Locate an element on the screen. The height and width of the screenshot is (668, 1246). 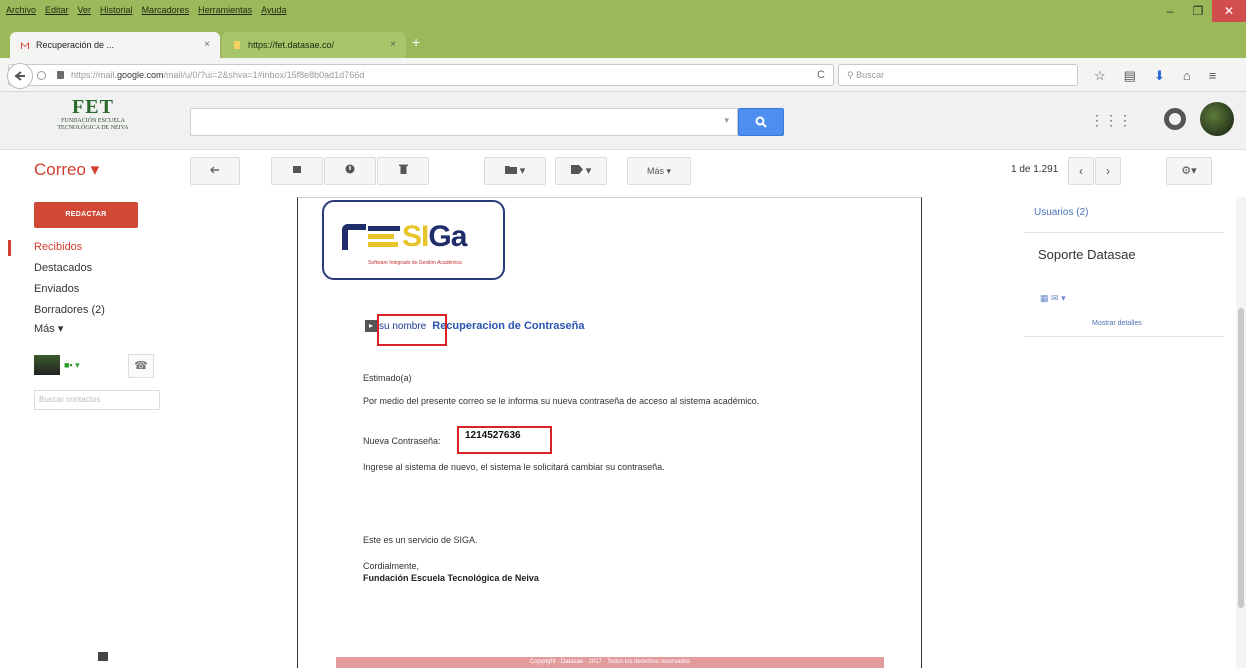
search-placeholder: Buscar is located at coordinates (870, 75).